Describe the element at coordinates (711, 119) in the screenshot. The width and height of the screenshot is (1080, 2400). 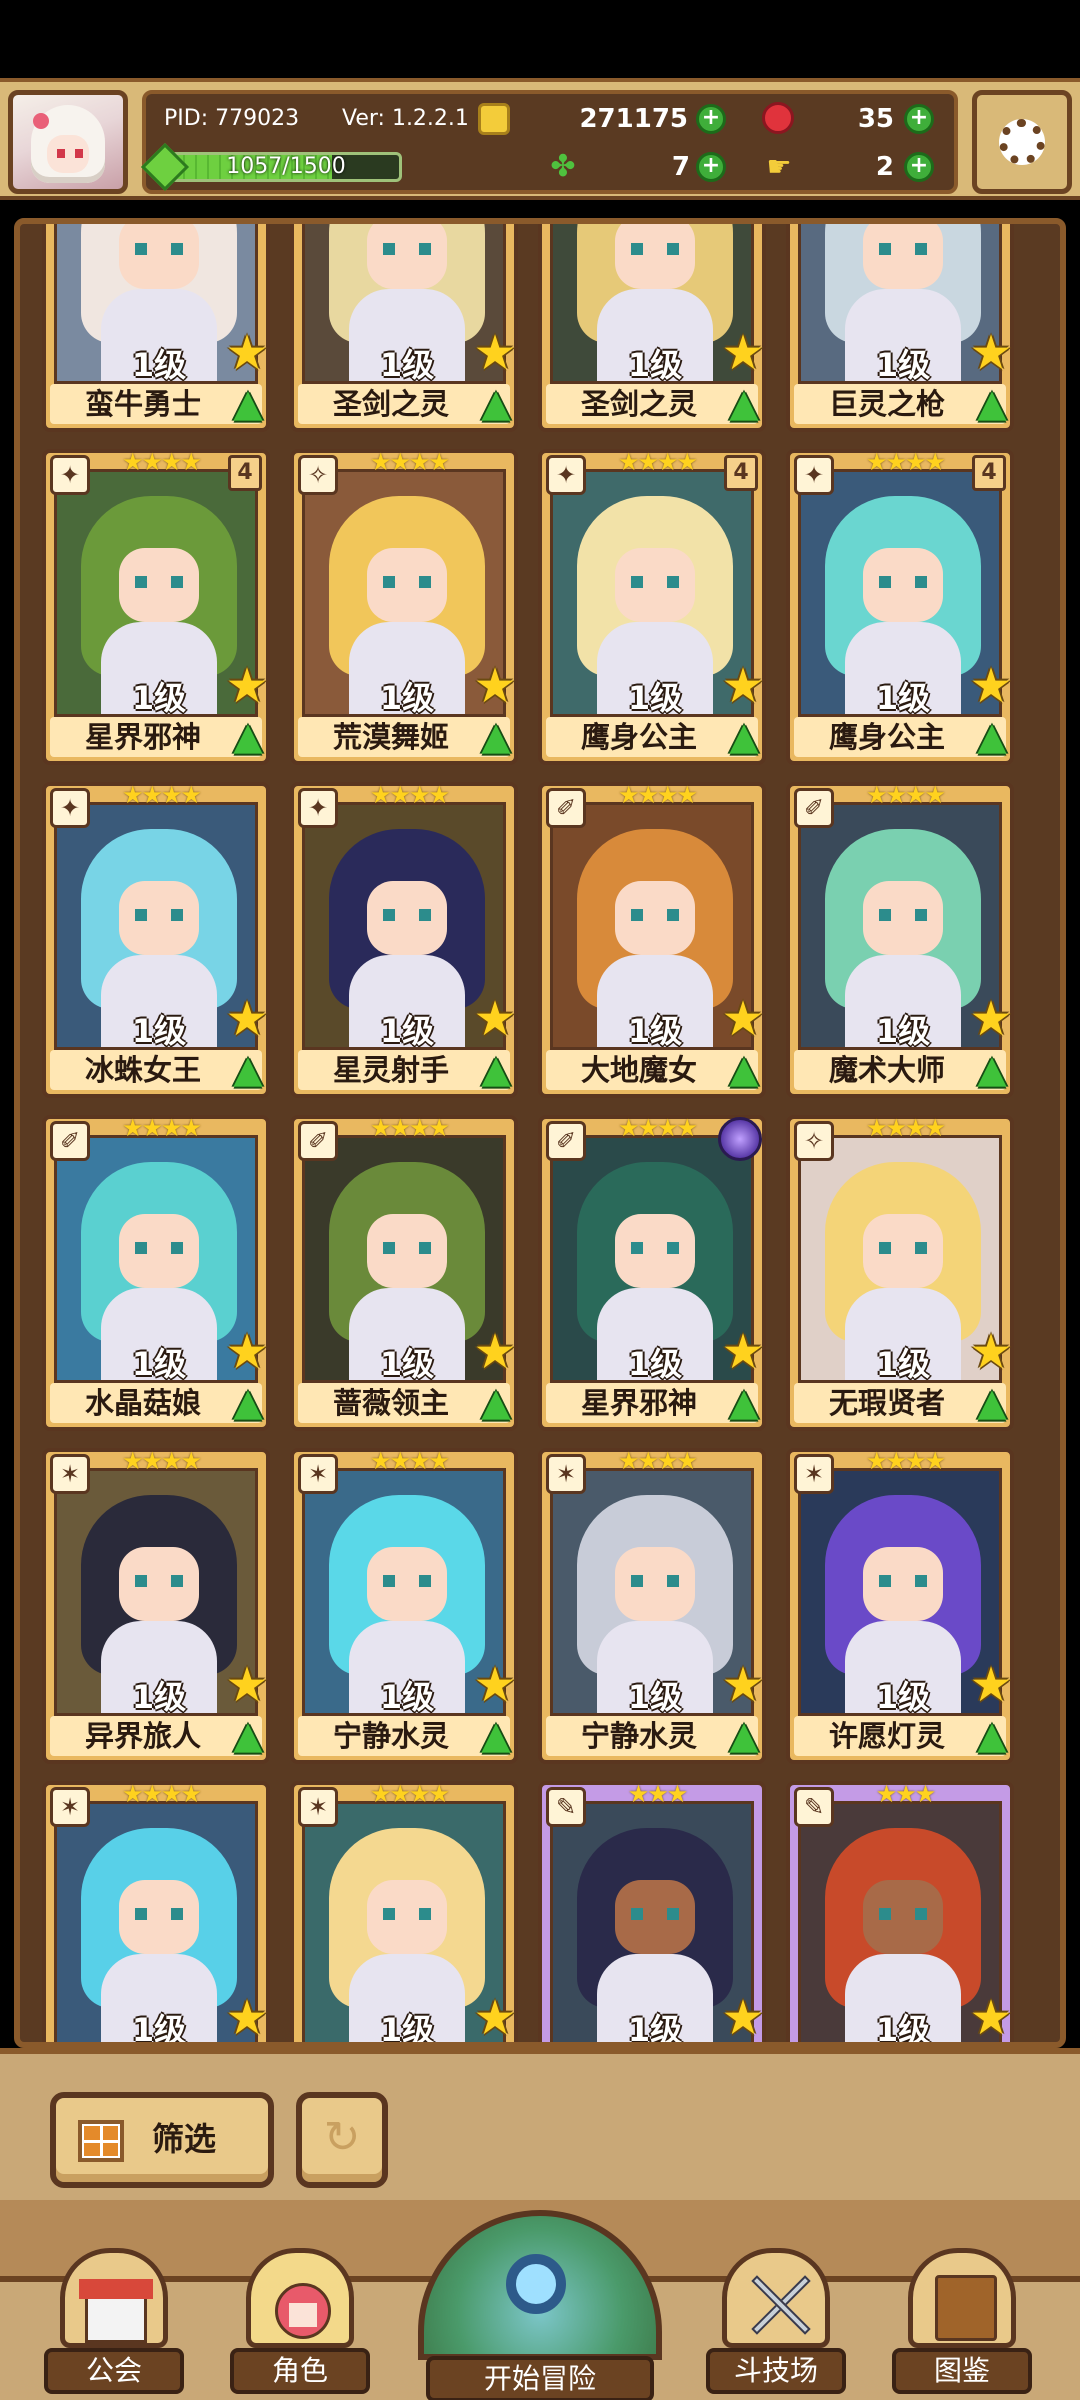
I see `add-gold-button: +` at that location.